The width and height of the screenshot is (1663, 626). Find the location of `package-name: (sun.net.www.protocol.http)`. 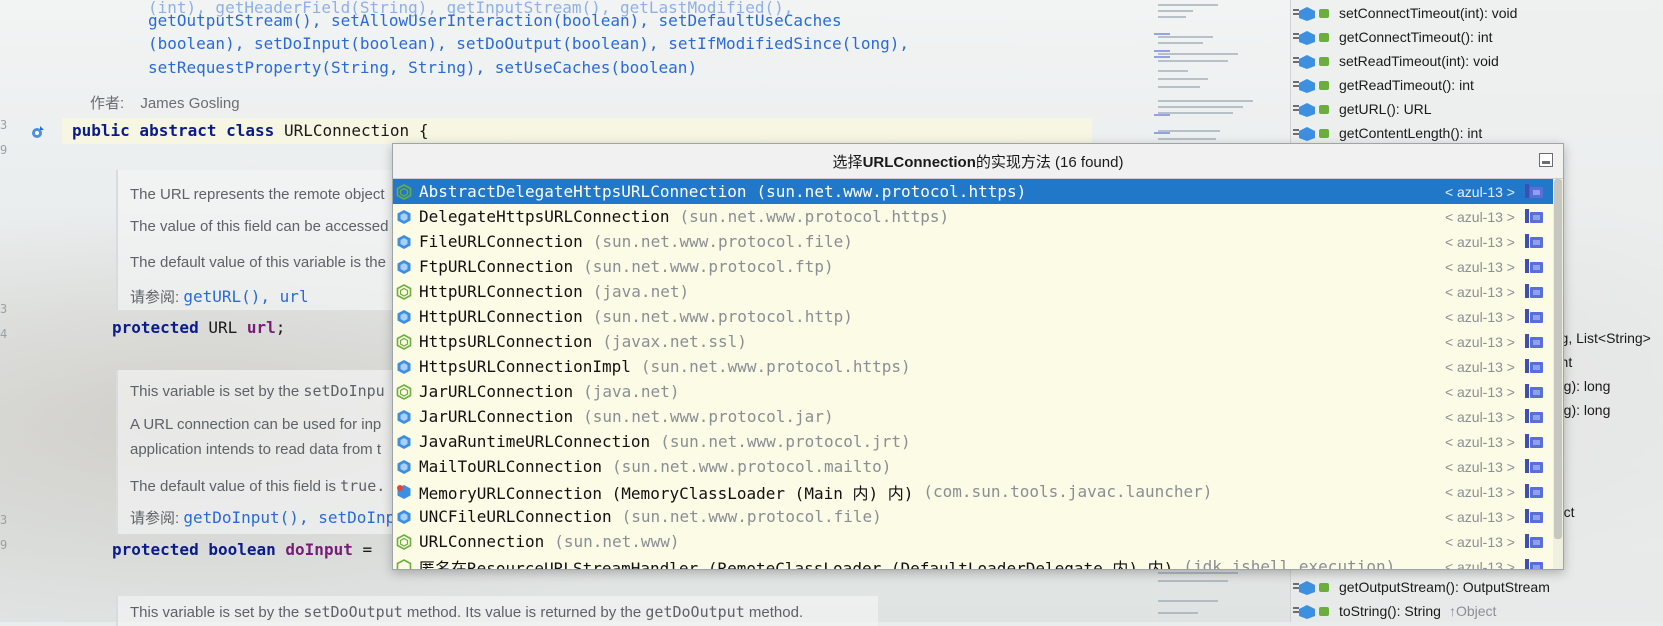

package-name: (sun.net.www.protocol.http) is located at coordinates (722, 316).